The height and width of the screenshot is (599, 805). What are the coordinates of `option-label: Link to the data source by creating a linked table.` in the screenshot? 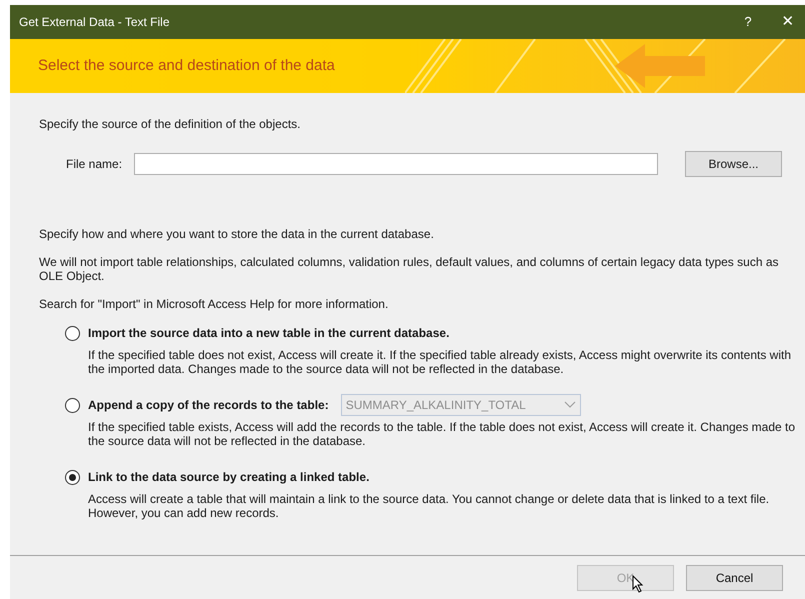 It's located at (229, 477).